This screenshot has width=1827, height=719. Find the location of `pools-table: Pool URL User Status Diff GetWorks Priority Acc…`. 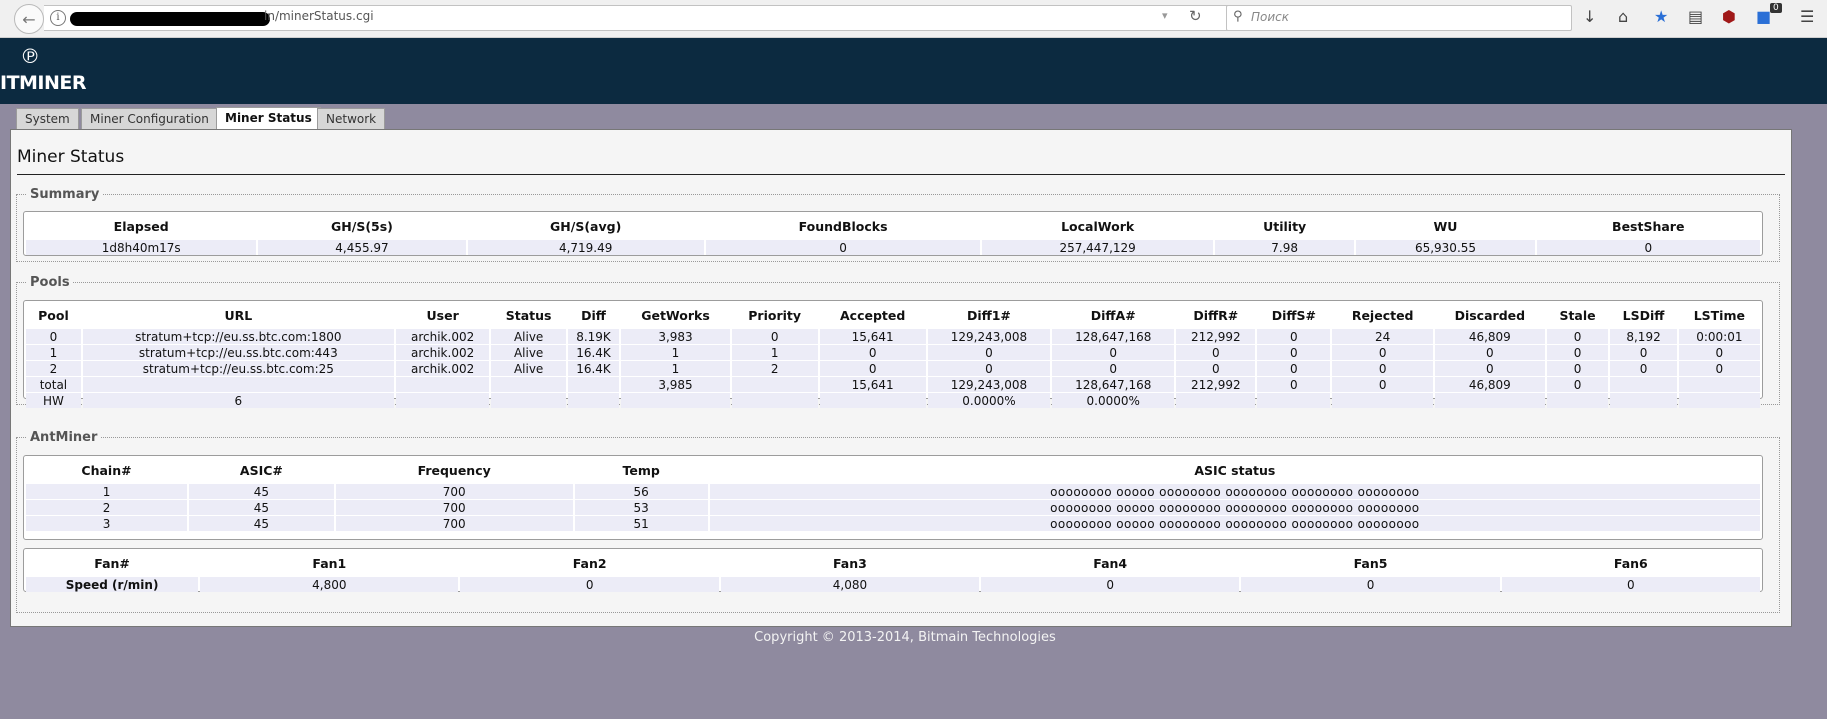

pools-table: Pool URL User Status Diff GetWorks Priority Acc… is located at coordinates (893, 355).